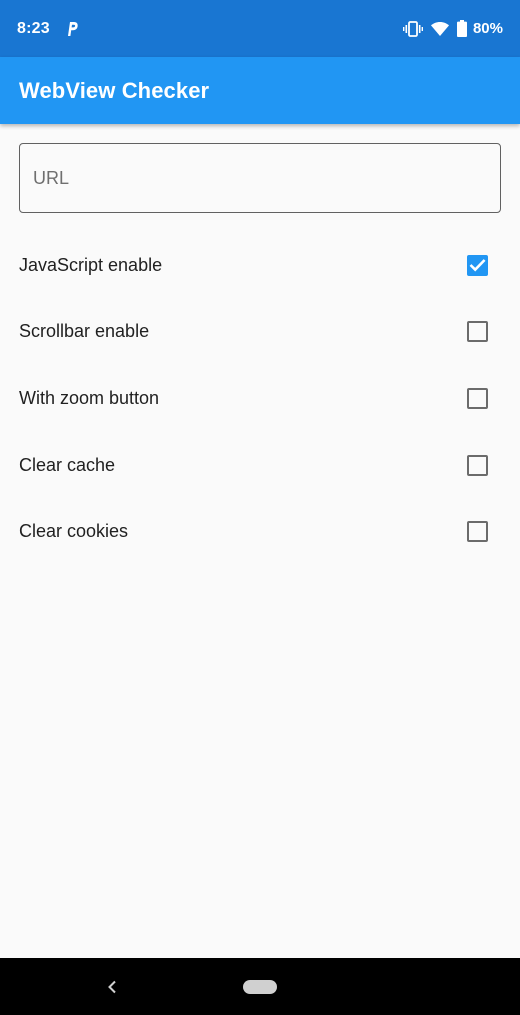  What do you see at coordinates (89, 397) in the screenshot?
I see `option-label: With zoom button` at bounding box center [89, 397].